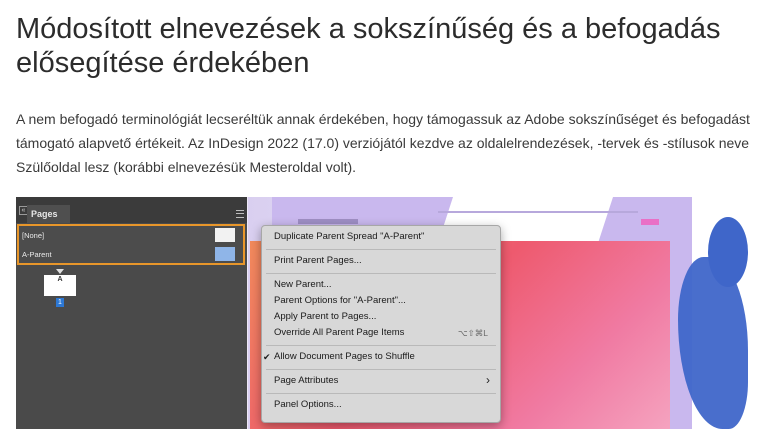 Image resolution: width=777 pixels, height=444 pixels. Describe the element at coordinates (728, 252) in the screenshot. I see `blue-leaf-shape` at that location.